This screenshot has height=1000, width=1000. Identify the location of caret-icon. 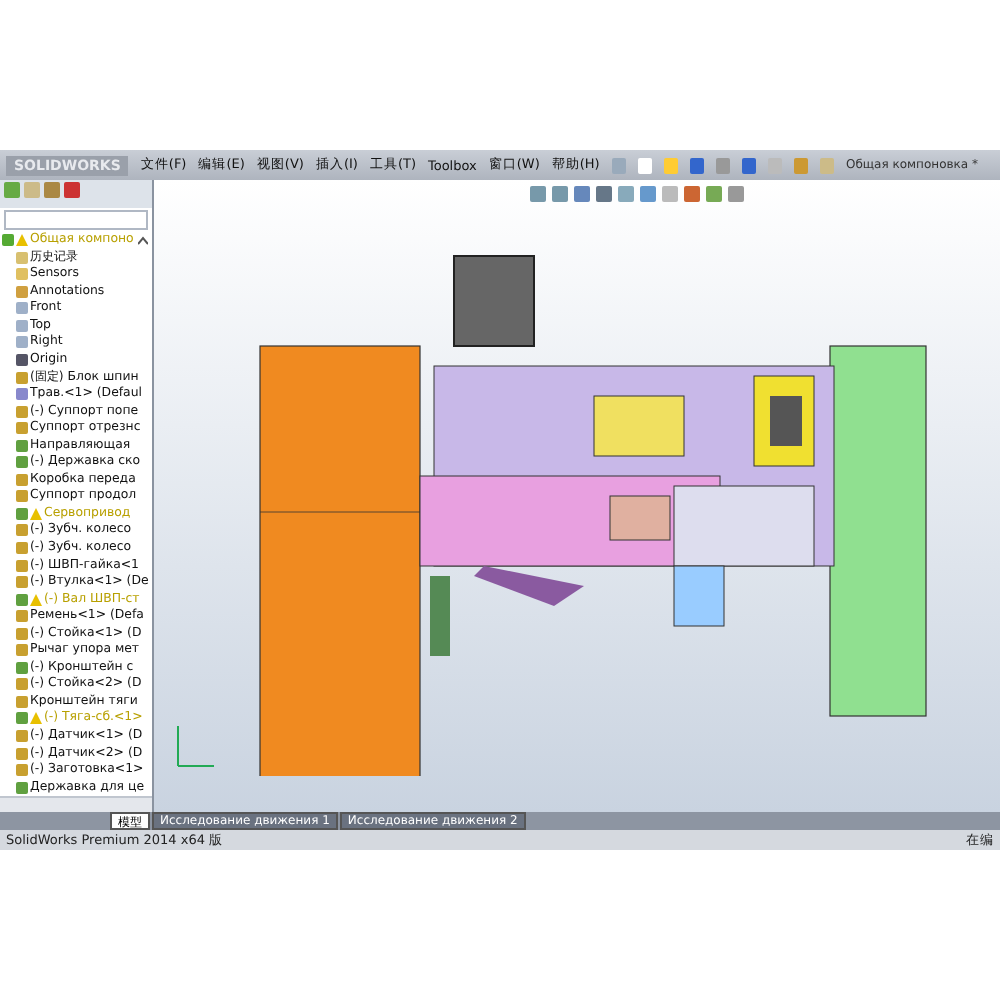
(143, 240).